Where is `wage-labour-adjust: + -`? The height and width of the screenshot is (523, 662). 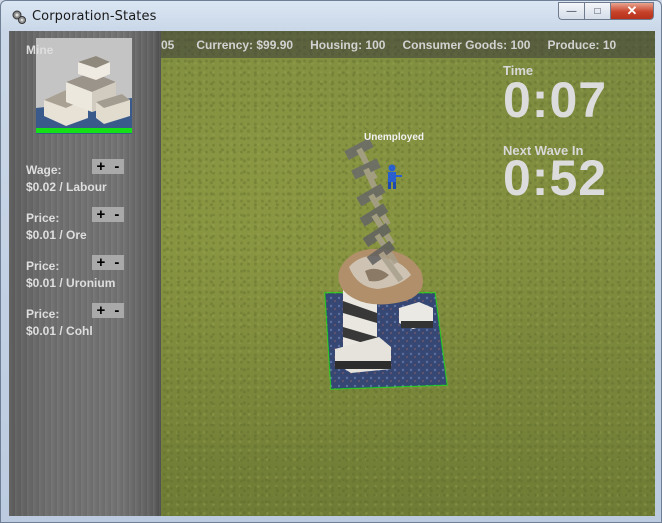 wage-labour-adjust: + - is located at coordinates (108, 166).